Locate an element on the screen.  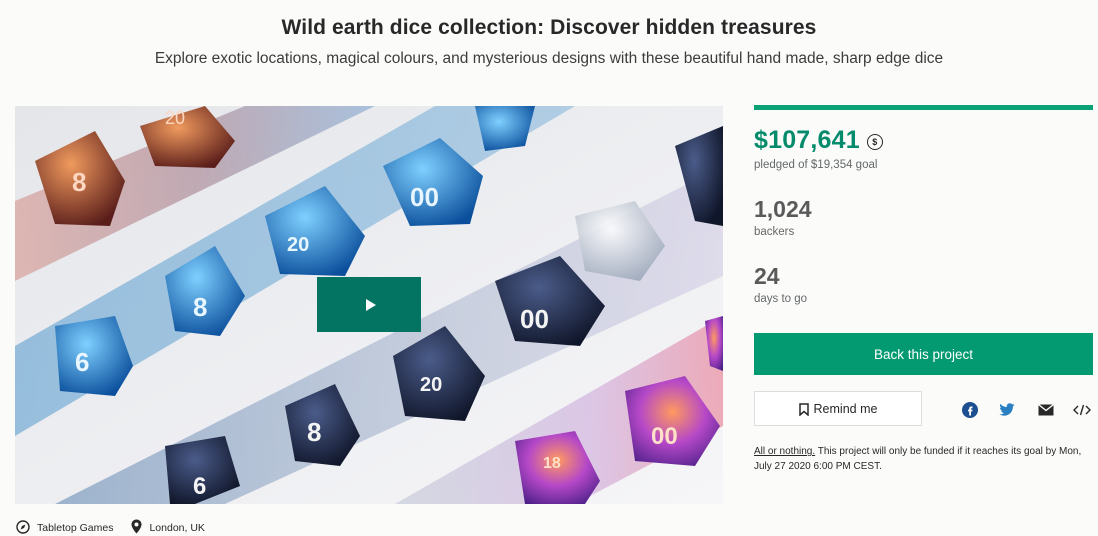
currency-conversion-icon: $ is located at coordinates (874, 141).